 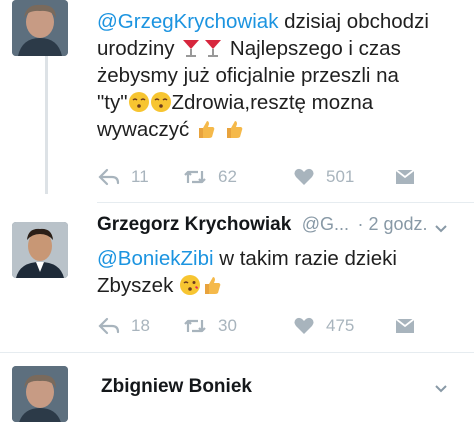 I want to click on tweet-2-header: Grzegorz Krychowiak @G... · 2 godz., so click(x=262, y=225).